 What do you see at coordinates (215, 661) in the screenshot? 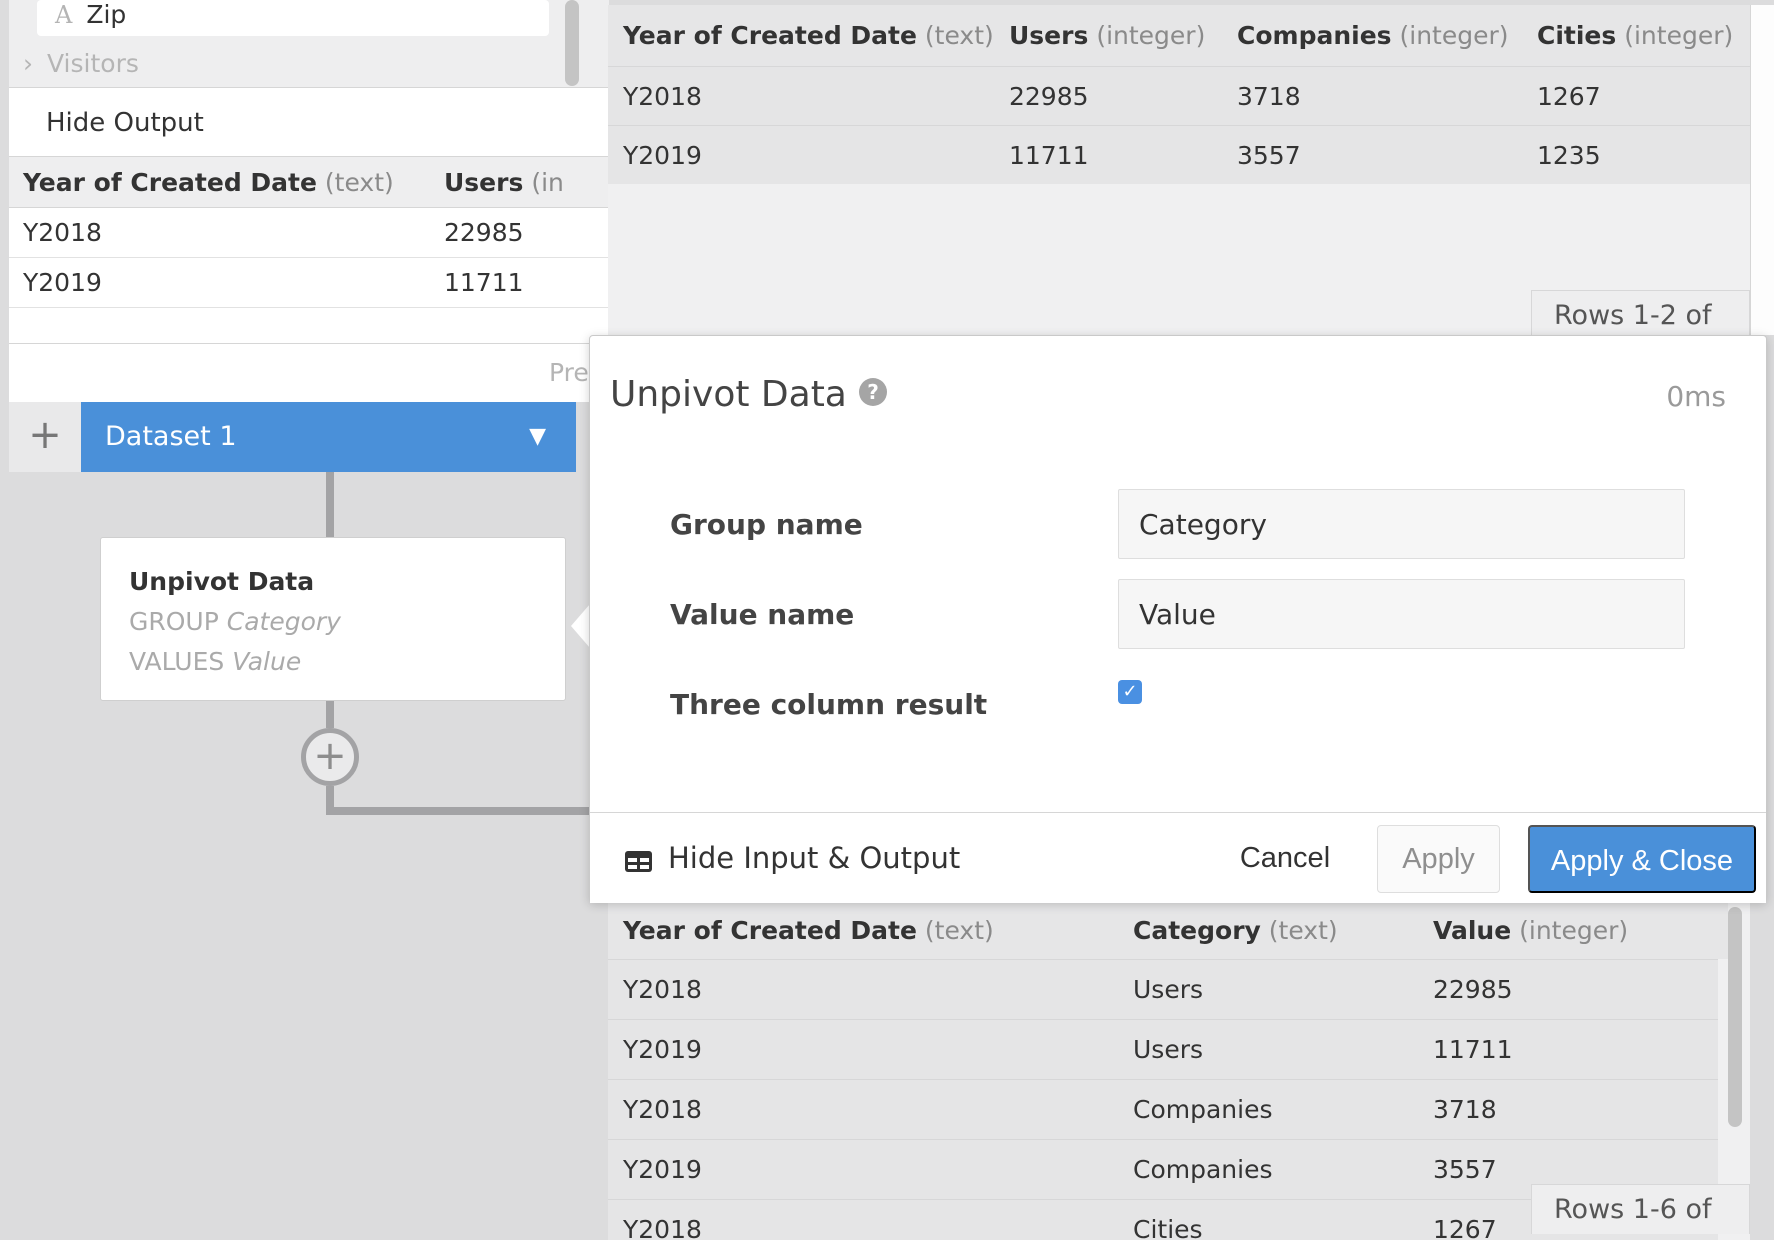
I see `step-values-summary: VALUES Value` at bounding box center [215, 661].